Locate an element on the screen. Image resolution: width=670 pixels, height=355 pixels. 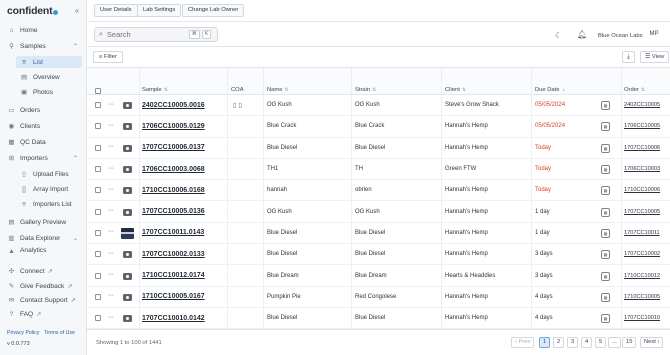
sample-id-link: 1706CC10003.0068 is located at coordinates (173, 169).